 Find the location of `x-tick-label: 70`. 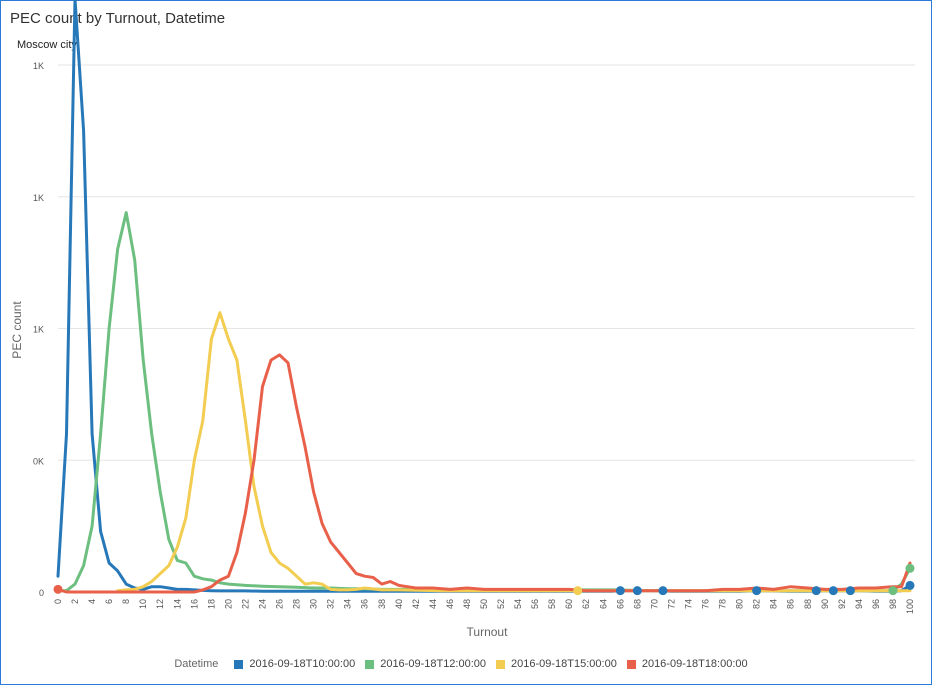

x-tick-label: 70 is located at coordinates (654, 604).